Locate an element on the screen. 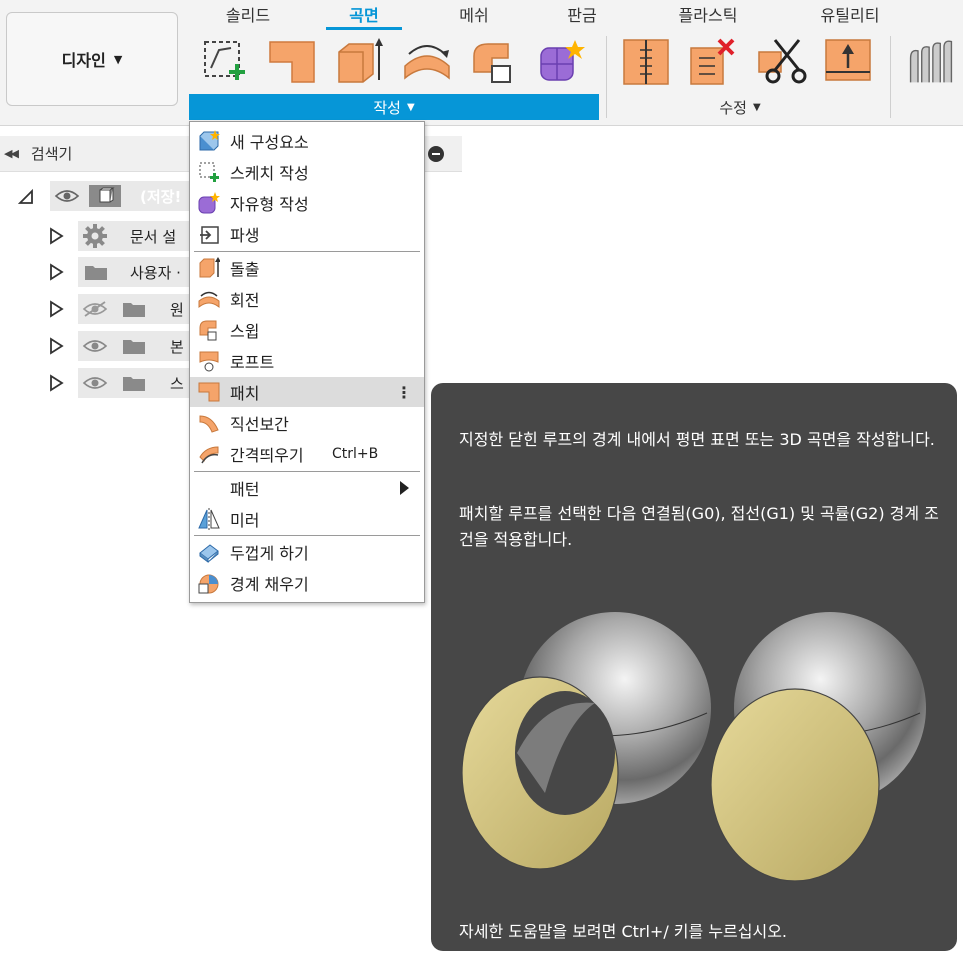  menu-item-loft: 로프트 is located at coordinates (307, 361).